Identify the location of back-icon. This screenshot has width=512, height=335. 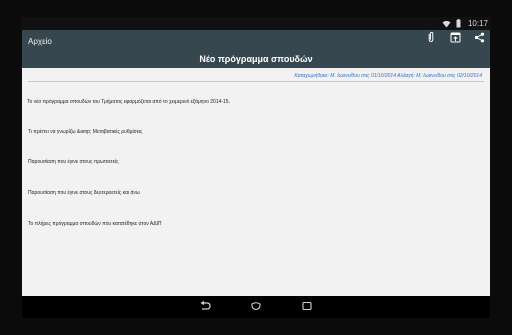
(205, 307).